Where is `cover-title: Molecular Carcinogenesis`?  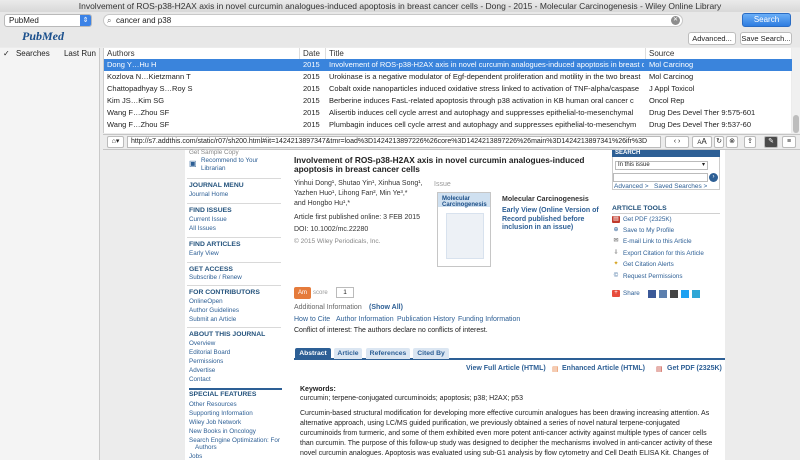 cover-title: Molecular Carcinogenesis is located at coordinates (464, 202).